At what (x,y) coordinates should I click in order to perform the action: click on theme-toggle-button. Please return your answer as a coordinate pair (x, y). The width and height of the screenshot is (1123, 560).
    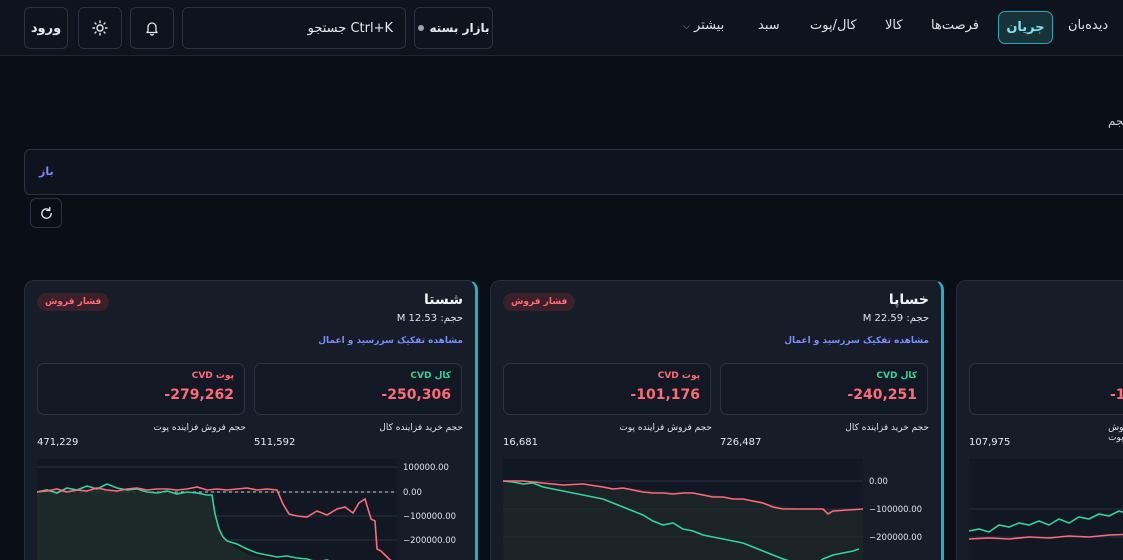
    Looking at the image, I should click on (100, 28).